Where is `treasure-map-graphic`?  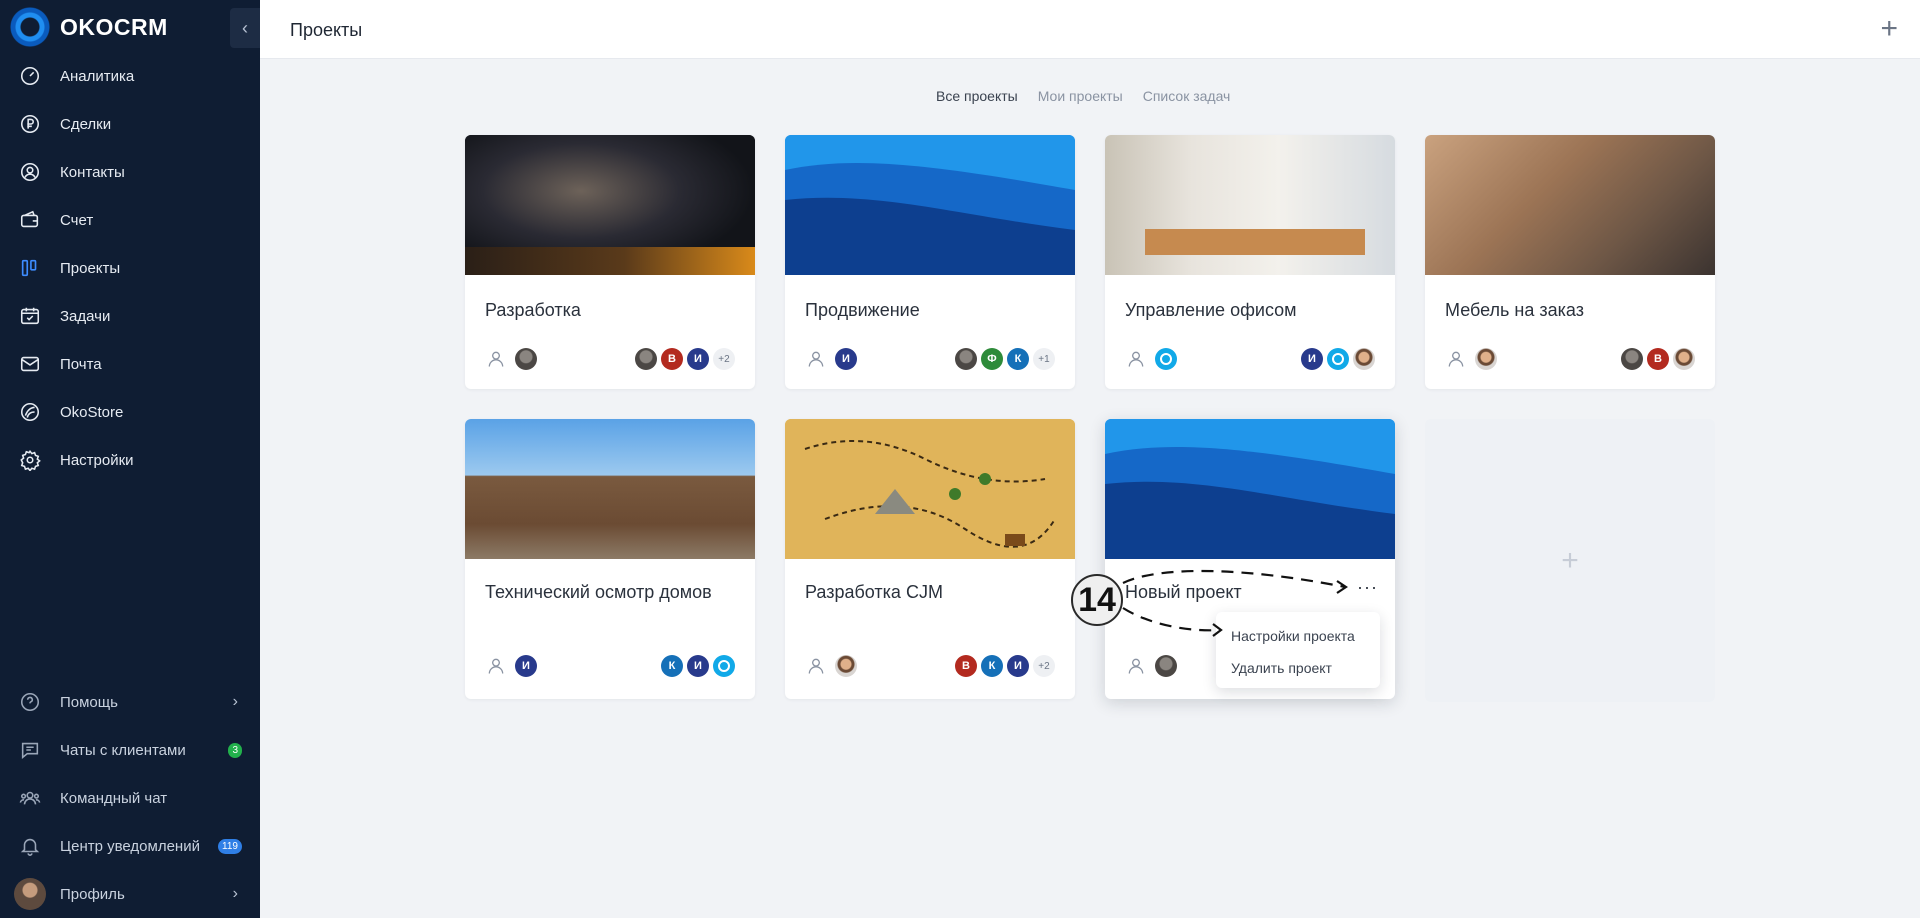
treasure-map-graphic is located at coordinates (930, 489).